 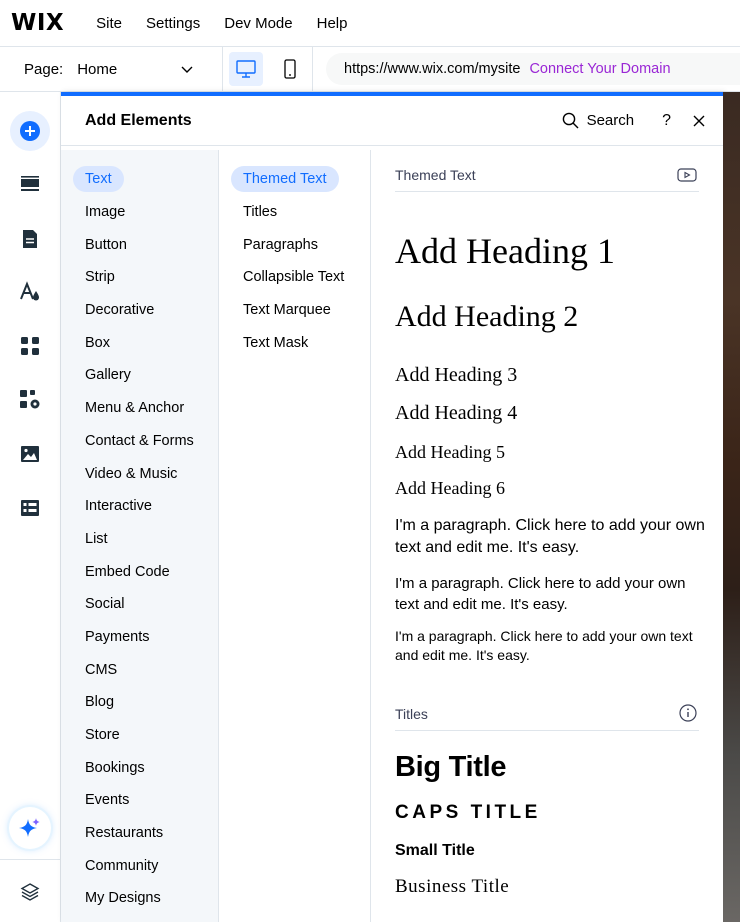 I want to click on category-blog: Blog, so click(x=139, y=702).